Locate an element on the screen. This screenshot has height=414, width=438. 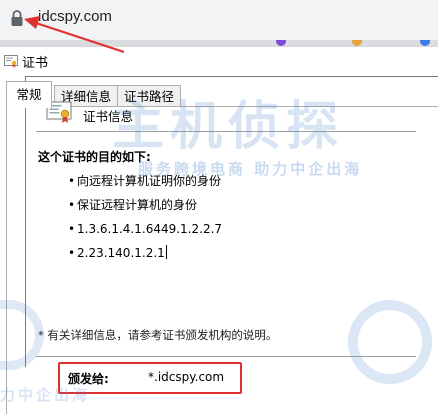
address-bar: idcspy.com is located at coordinates (219, 20).